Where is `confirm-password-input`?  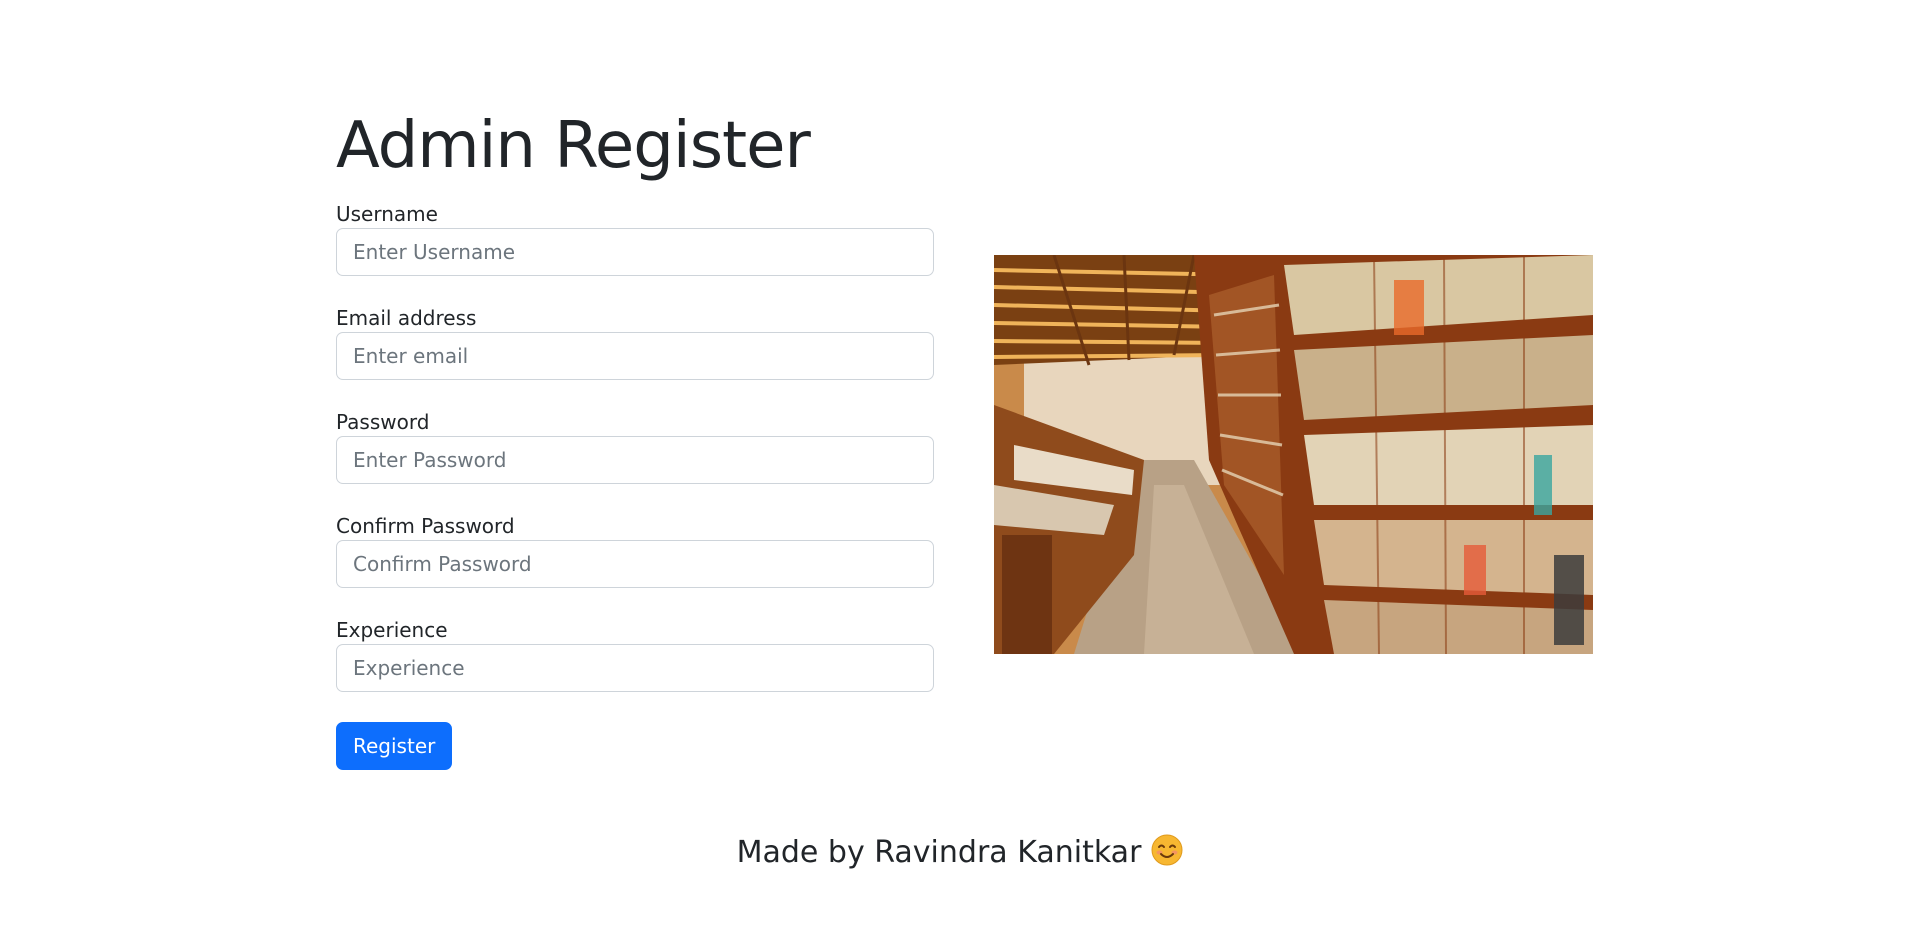 confirm-password-input is located at coordinates (635, 564).